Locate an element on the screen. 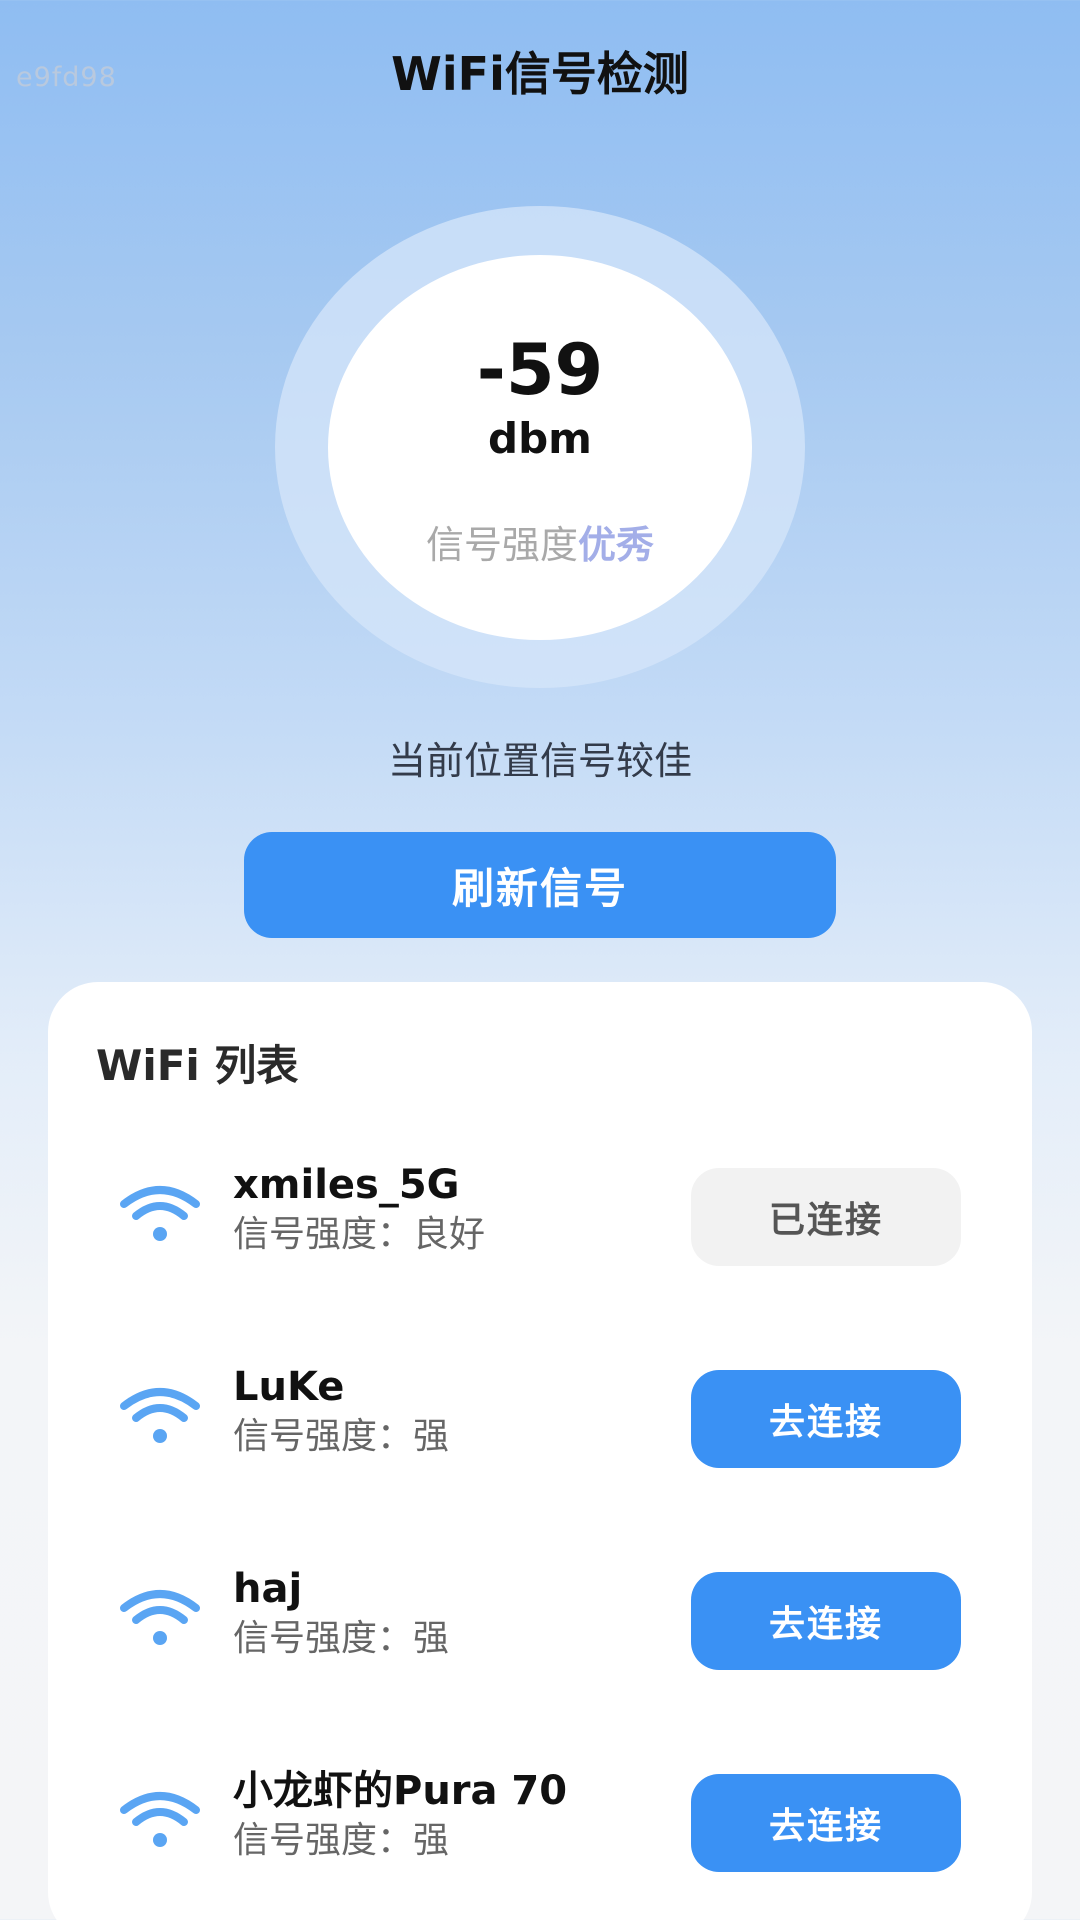 The height and width of the screenshot is (1920, 1080). wifi-list-title: WiFi 列表 is located at coordinates (197, 1065).